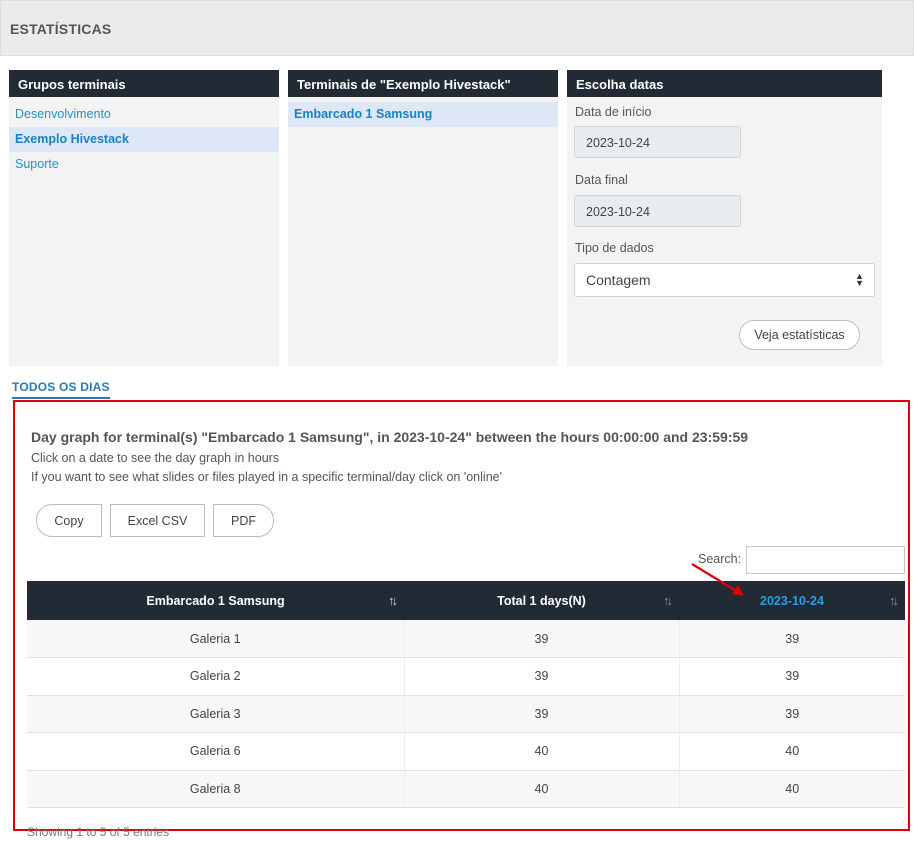 This screenshot has height=841, width=914. I want to click on row-label-cell: Galeria 6, so click(216, 751).